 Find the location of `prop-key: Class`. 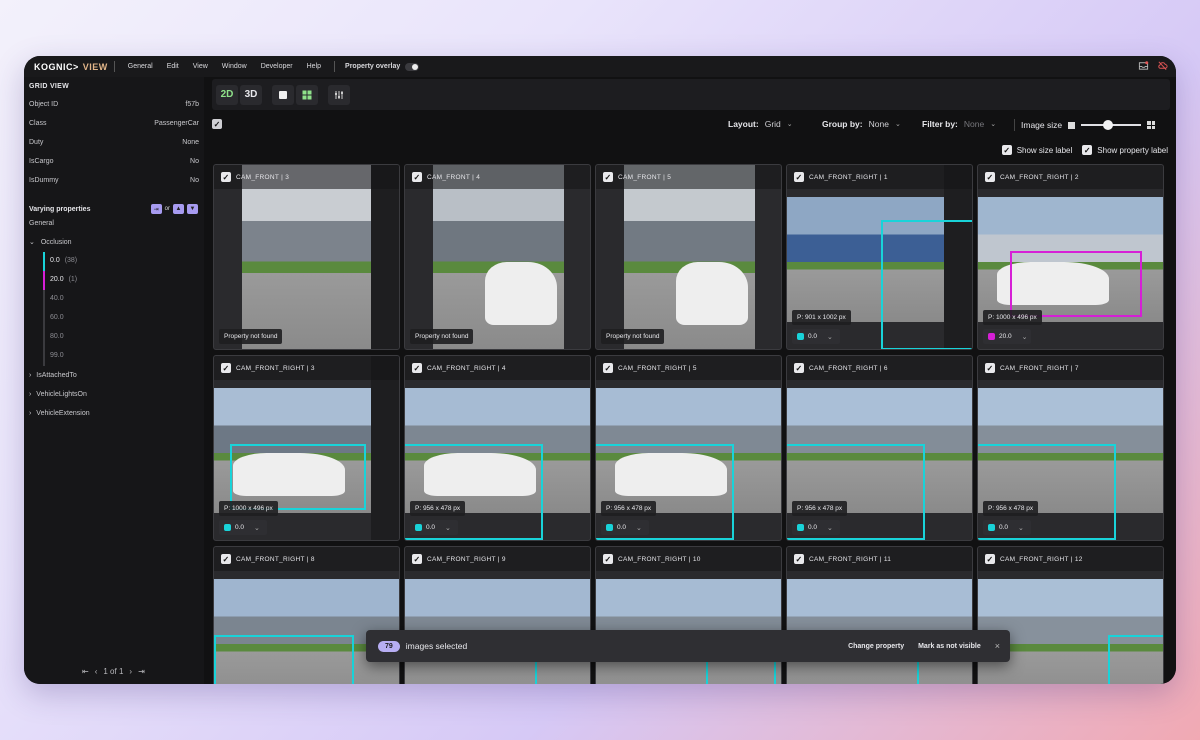

prop-key: Class is located at coordinates (38, 123).